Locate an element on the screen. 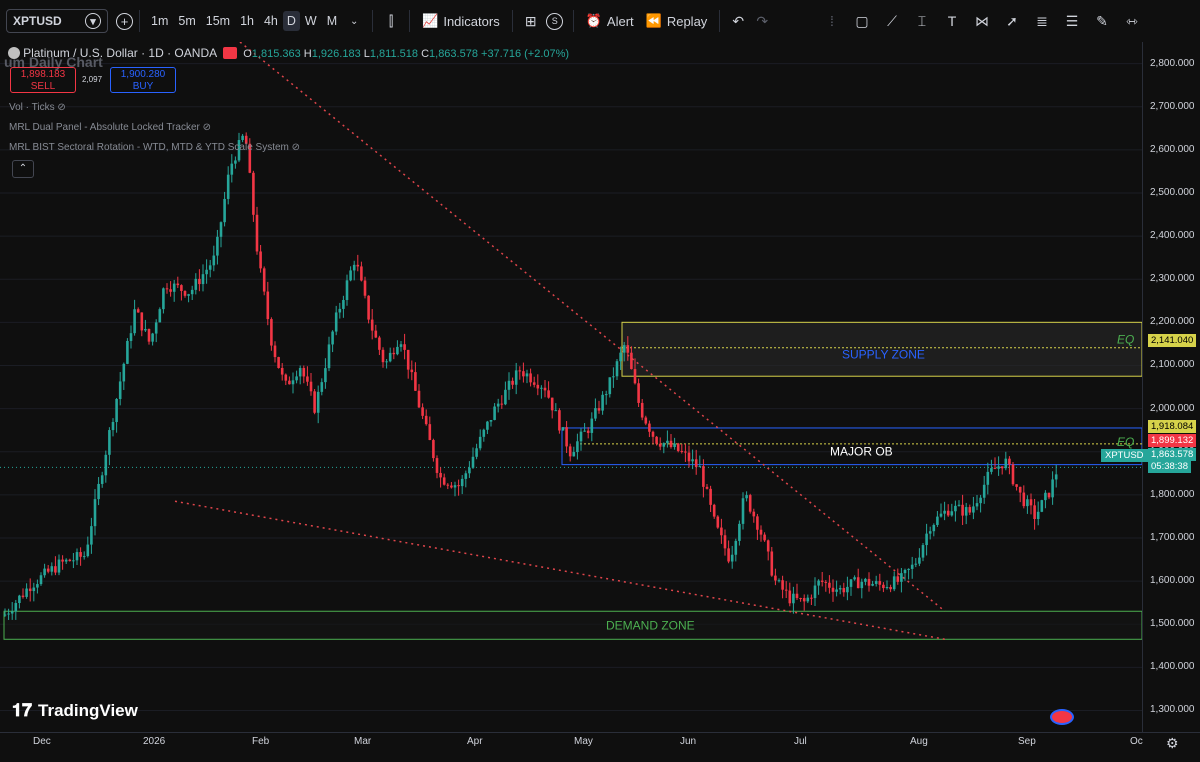 The width and height of the screenshot is (1200, 762). trendline-tool-icon: ⟋ is located at coordinates (892, 21).